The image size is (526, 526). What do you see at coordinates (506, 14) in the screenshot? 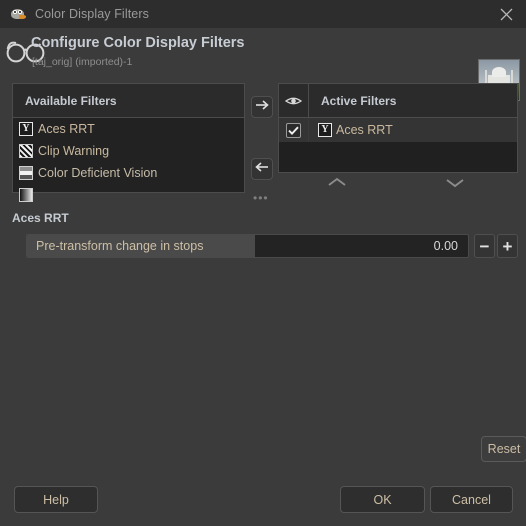
I see `close-icon` at bounding box center [506, 14].